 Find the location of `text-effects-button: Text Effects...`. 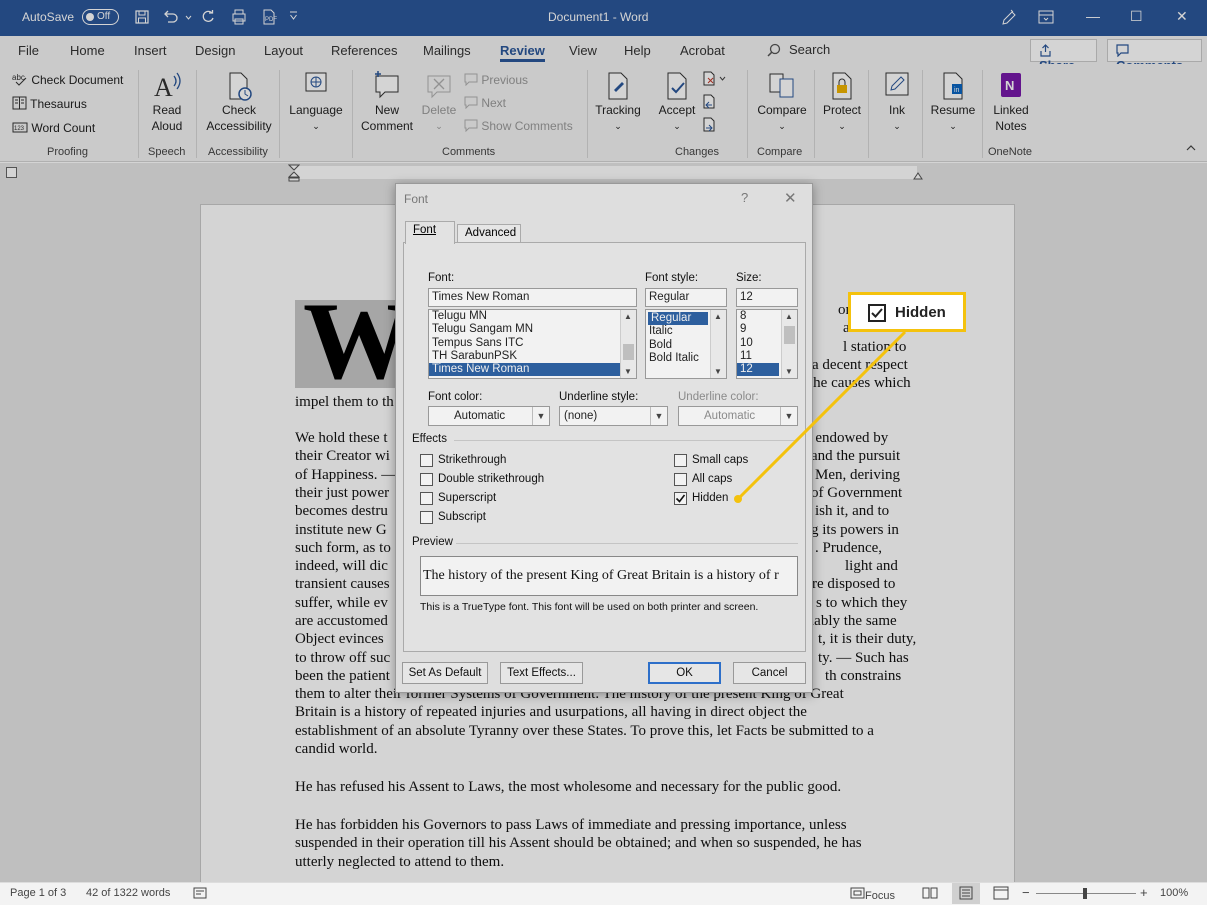

text-effects-button: Text Effects... is located at coordinates (541, 673).